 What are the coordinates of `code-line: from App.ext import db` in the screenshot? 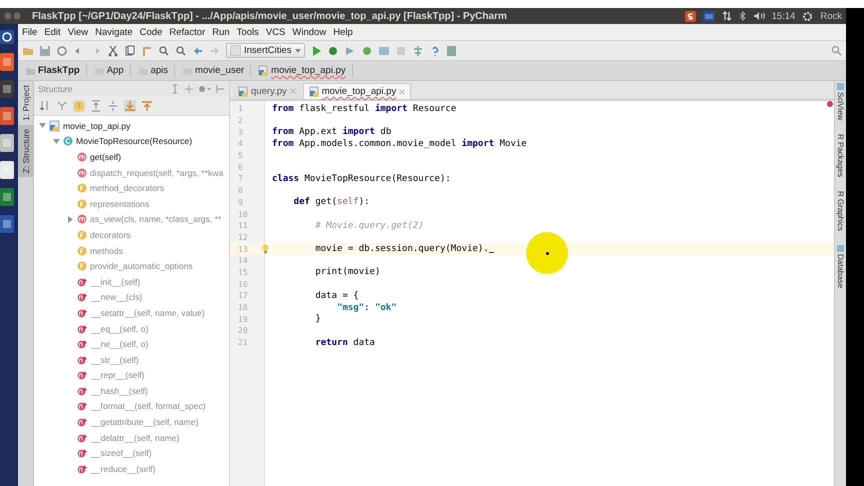 It's located at (332, 132).